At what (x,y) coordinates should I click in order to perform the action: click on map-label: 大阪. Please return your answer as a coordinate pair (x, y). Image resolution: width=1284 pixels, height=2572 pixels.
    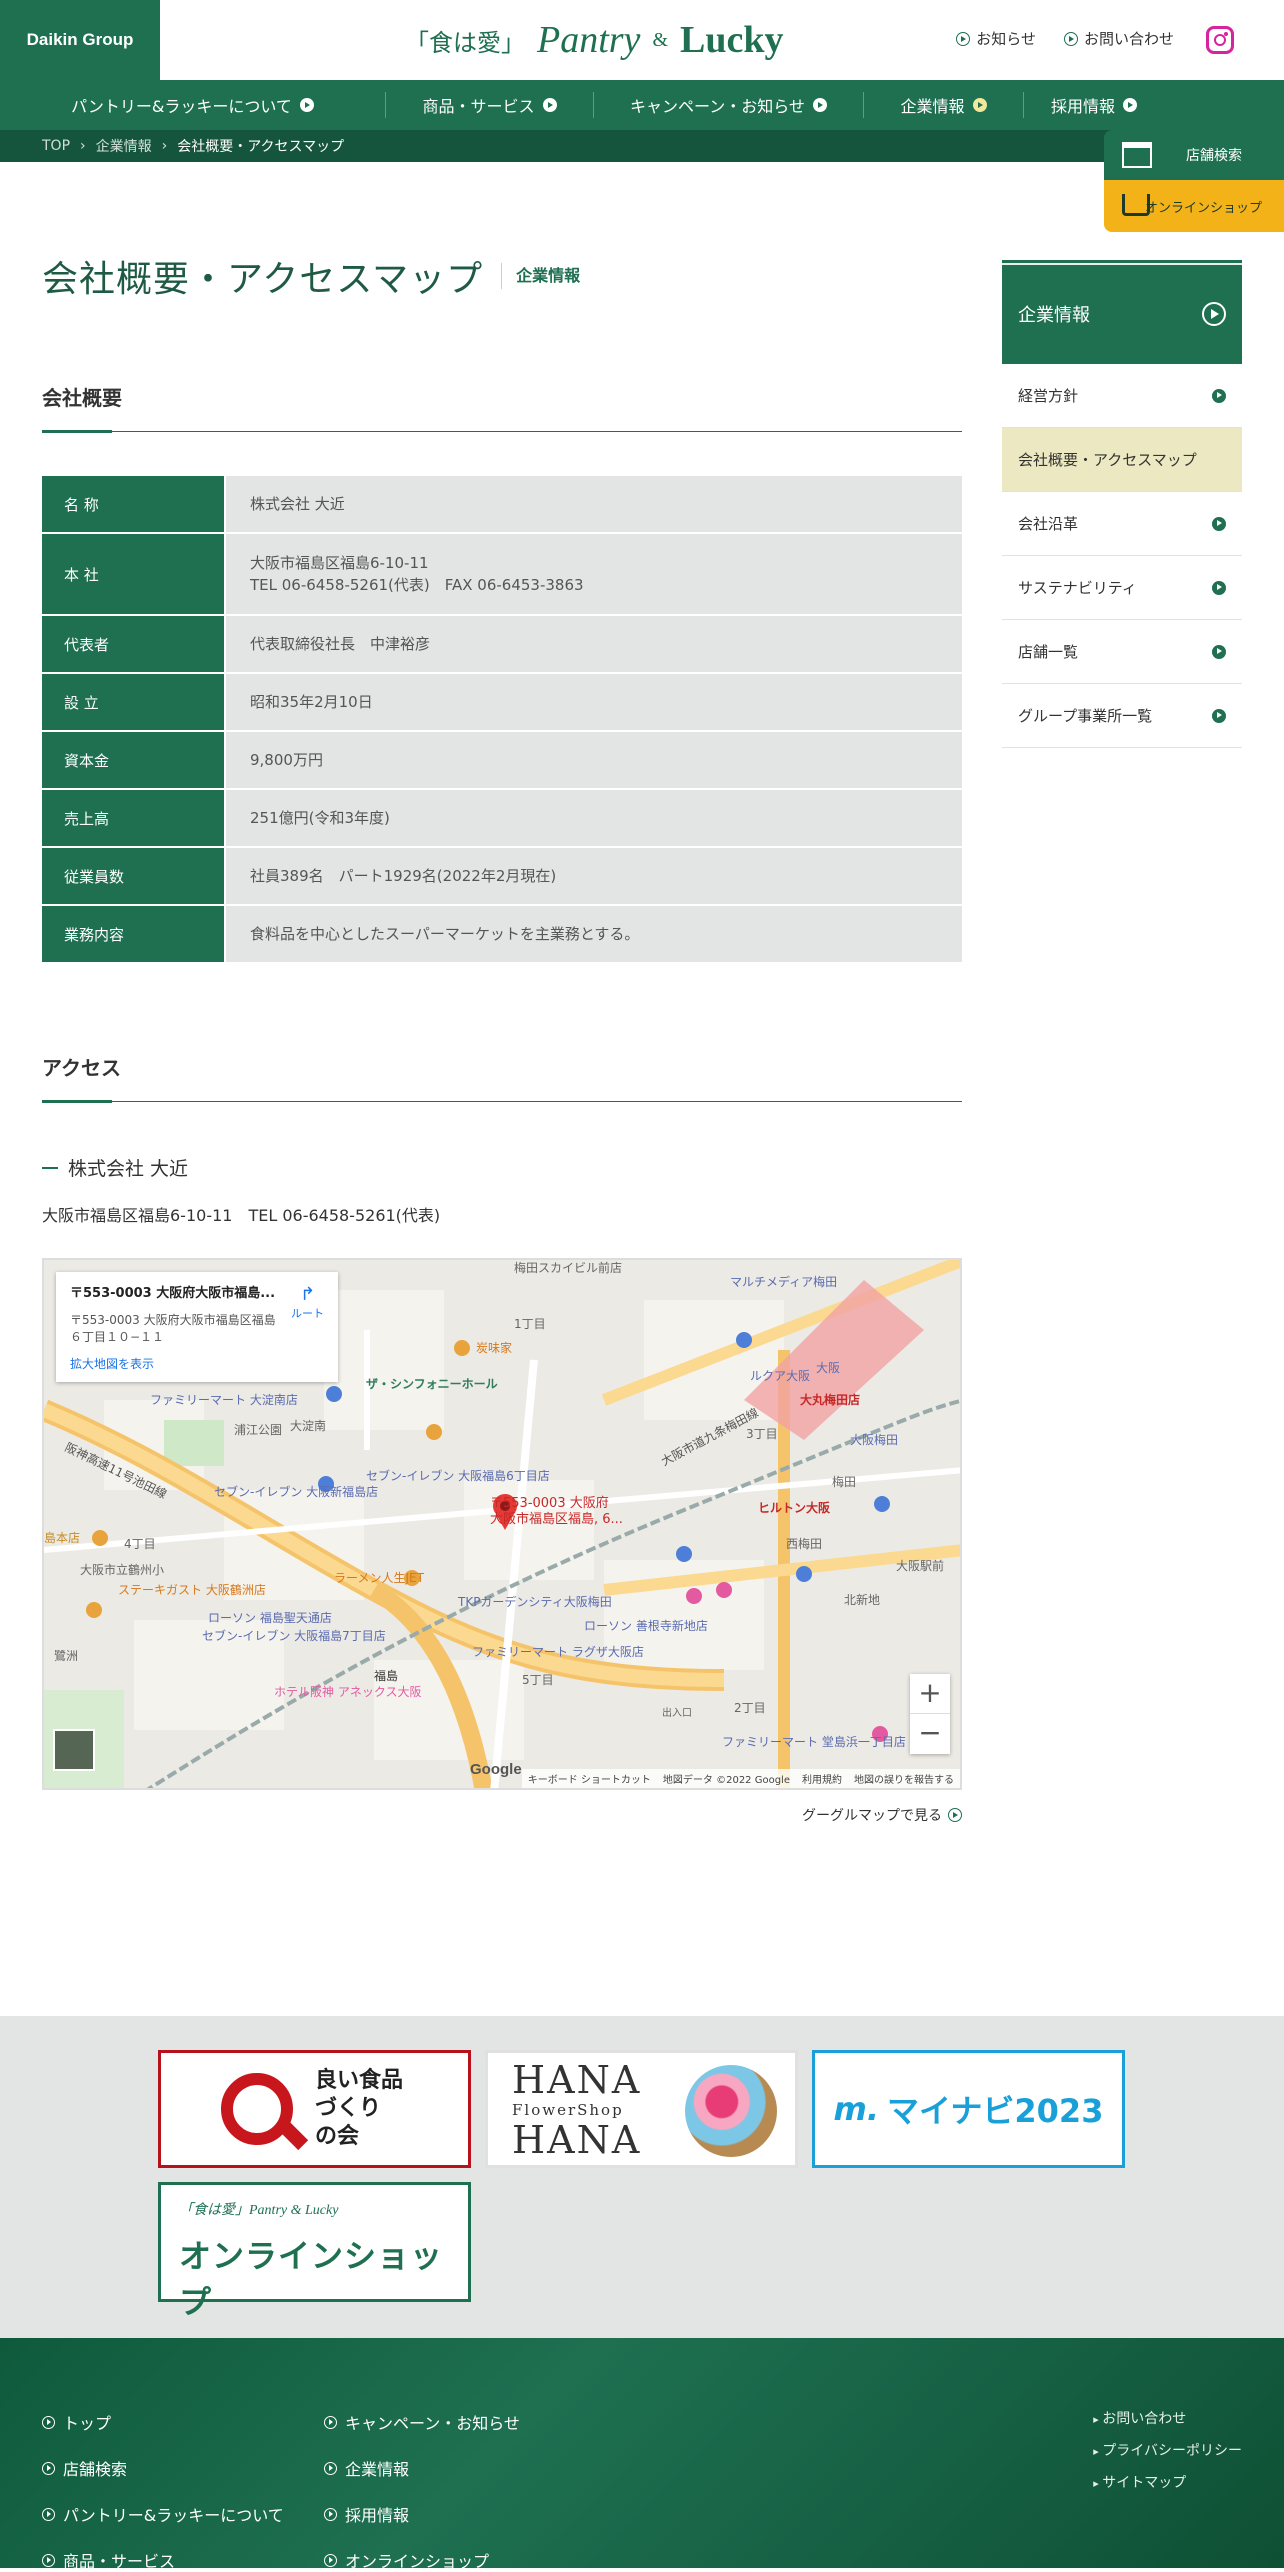
    Looking at the image, I should click on (828, 1368).